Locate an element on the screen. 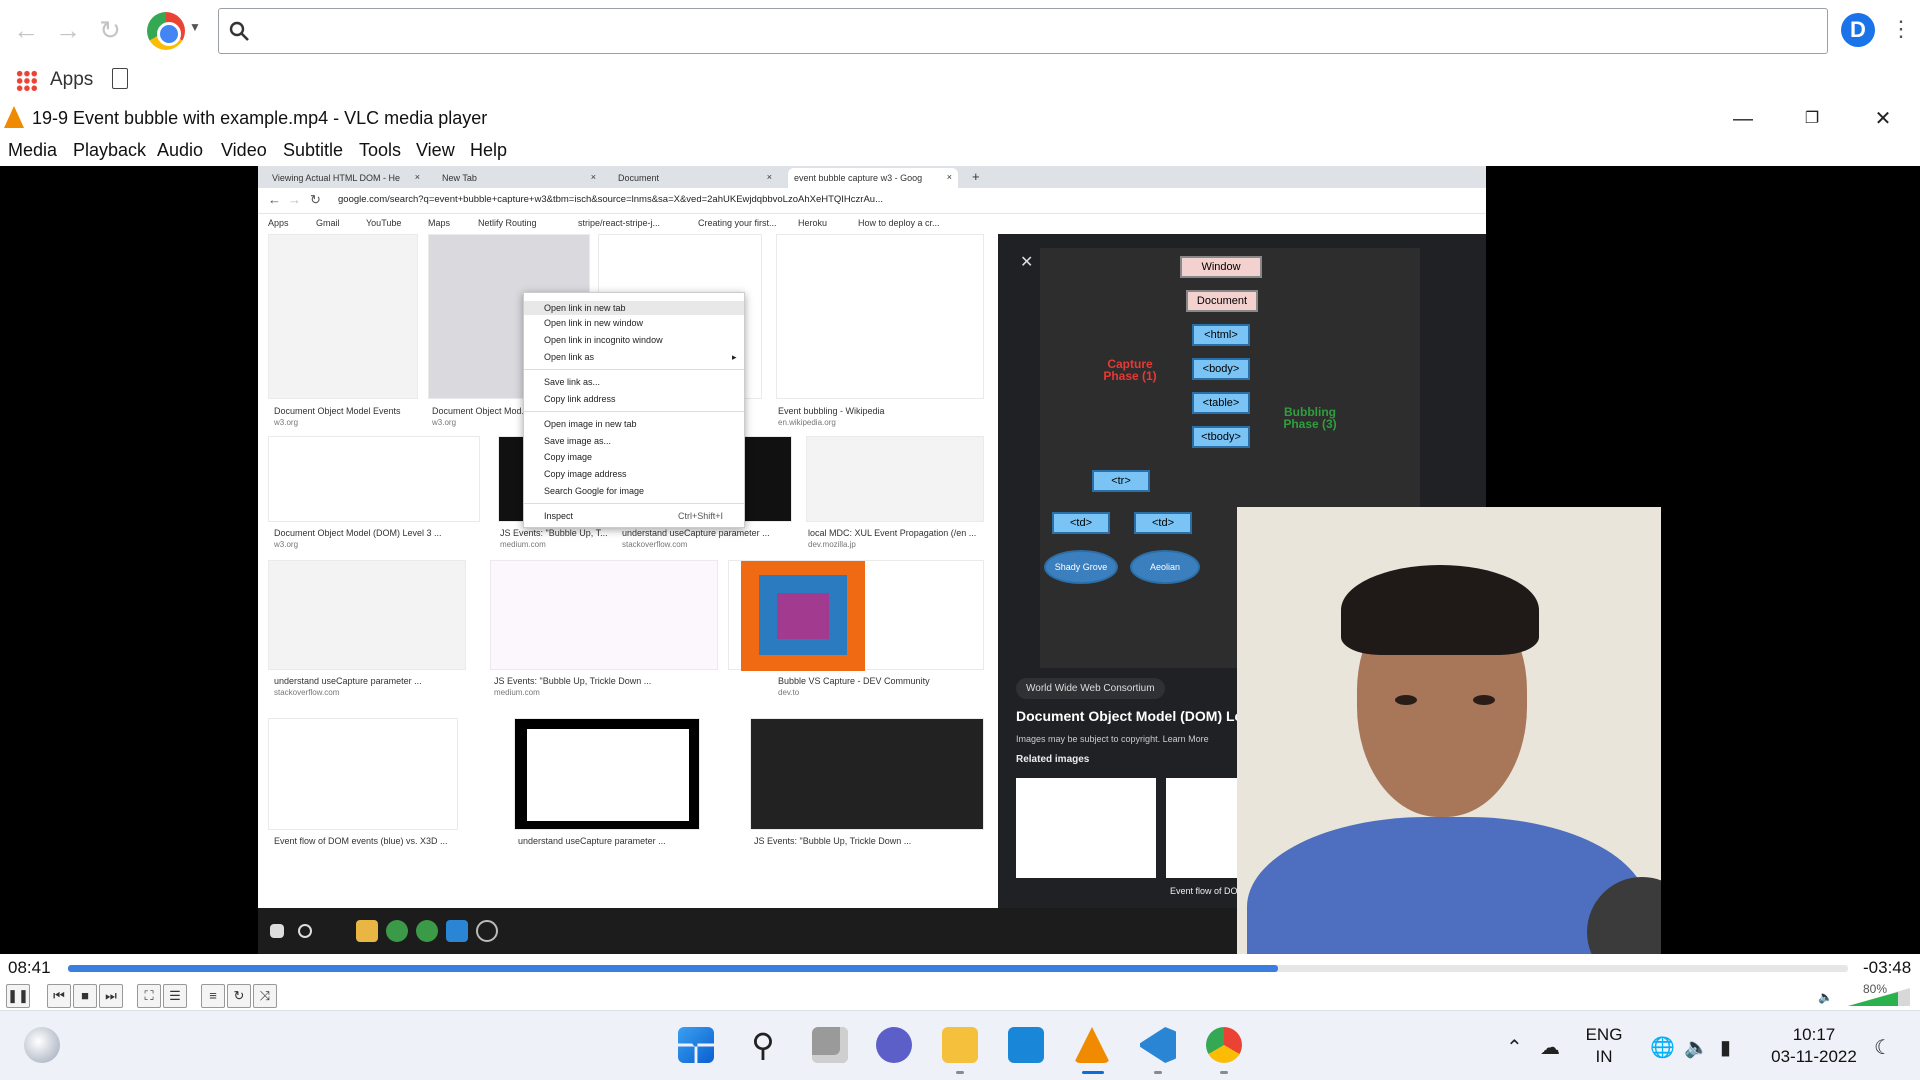 The width and height of the screenshot is (1920, 1080). diagram-node: <tr> is located at coordinates (1121, 481).